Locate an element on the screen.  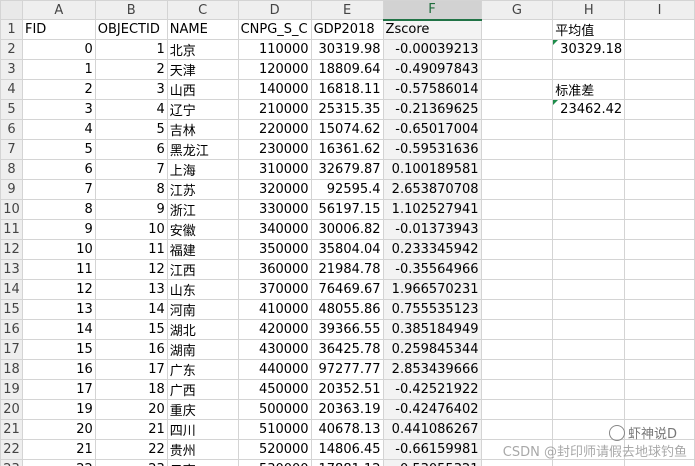
cell-header-objectid: OBJECTID is located at coordinates (131, 29).